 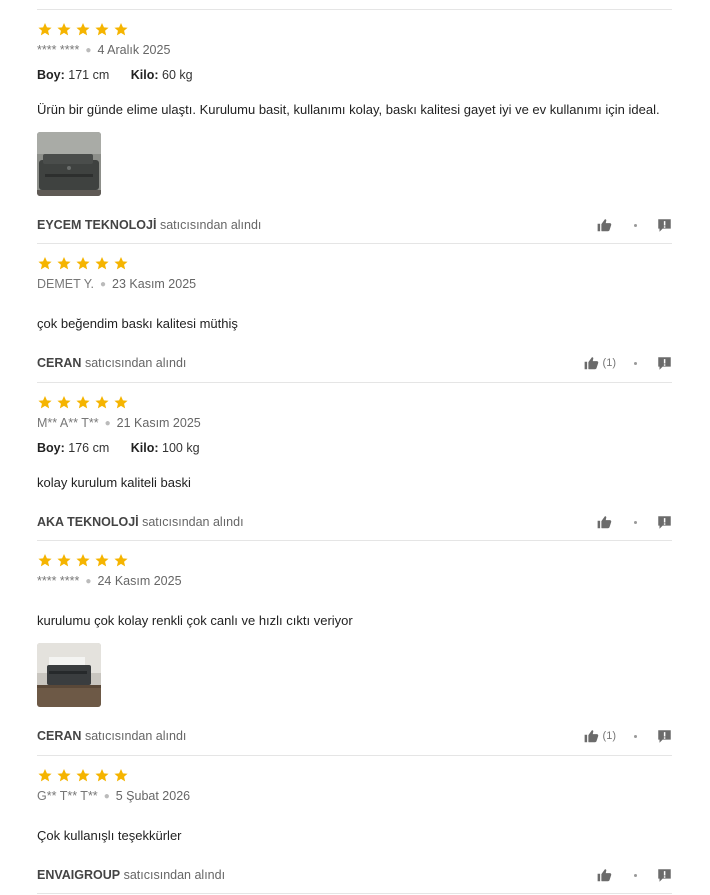 I want to click on seller-info: EYCEM TEKNOLOJİ satıcısından alındı, so click(x=149, y=225).